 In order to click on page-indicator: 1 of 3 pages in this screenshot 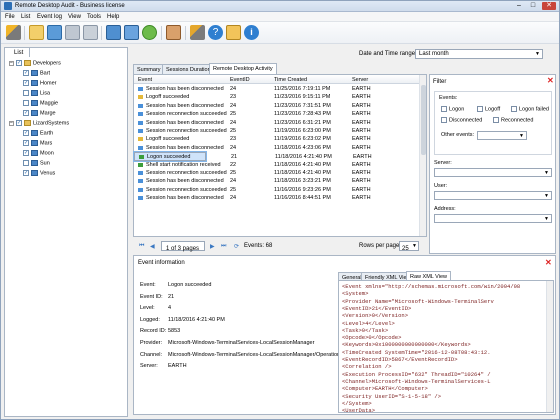, I will do `click(183, 246)`.